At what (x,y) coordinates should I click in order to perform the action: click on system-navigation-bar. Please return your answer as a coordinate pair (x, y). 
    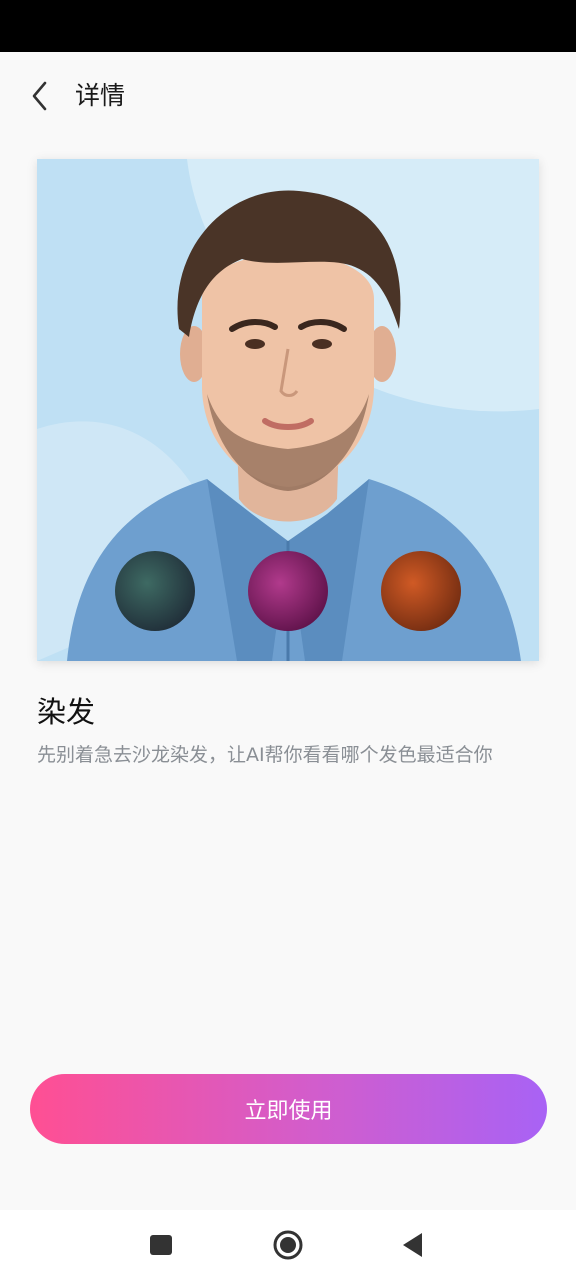
    Looking at the image, I should click on (288, 1245).